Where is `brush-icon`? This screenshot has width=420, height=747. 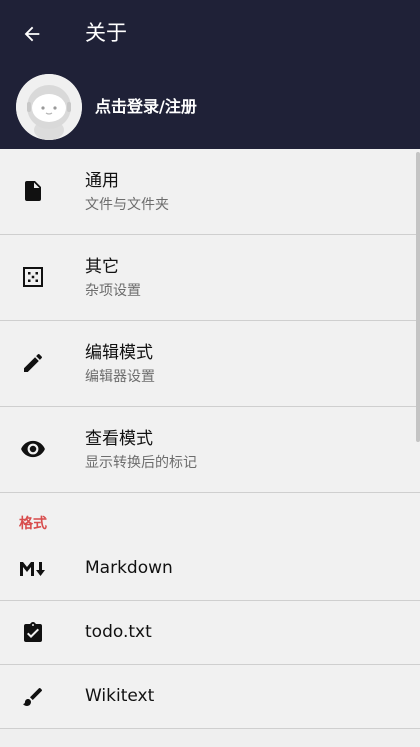 brush-icon is located at coordinates (33, 697).